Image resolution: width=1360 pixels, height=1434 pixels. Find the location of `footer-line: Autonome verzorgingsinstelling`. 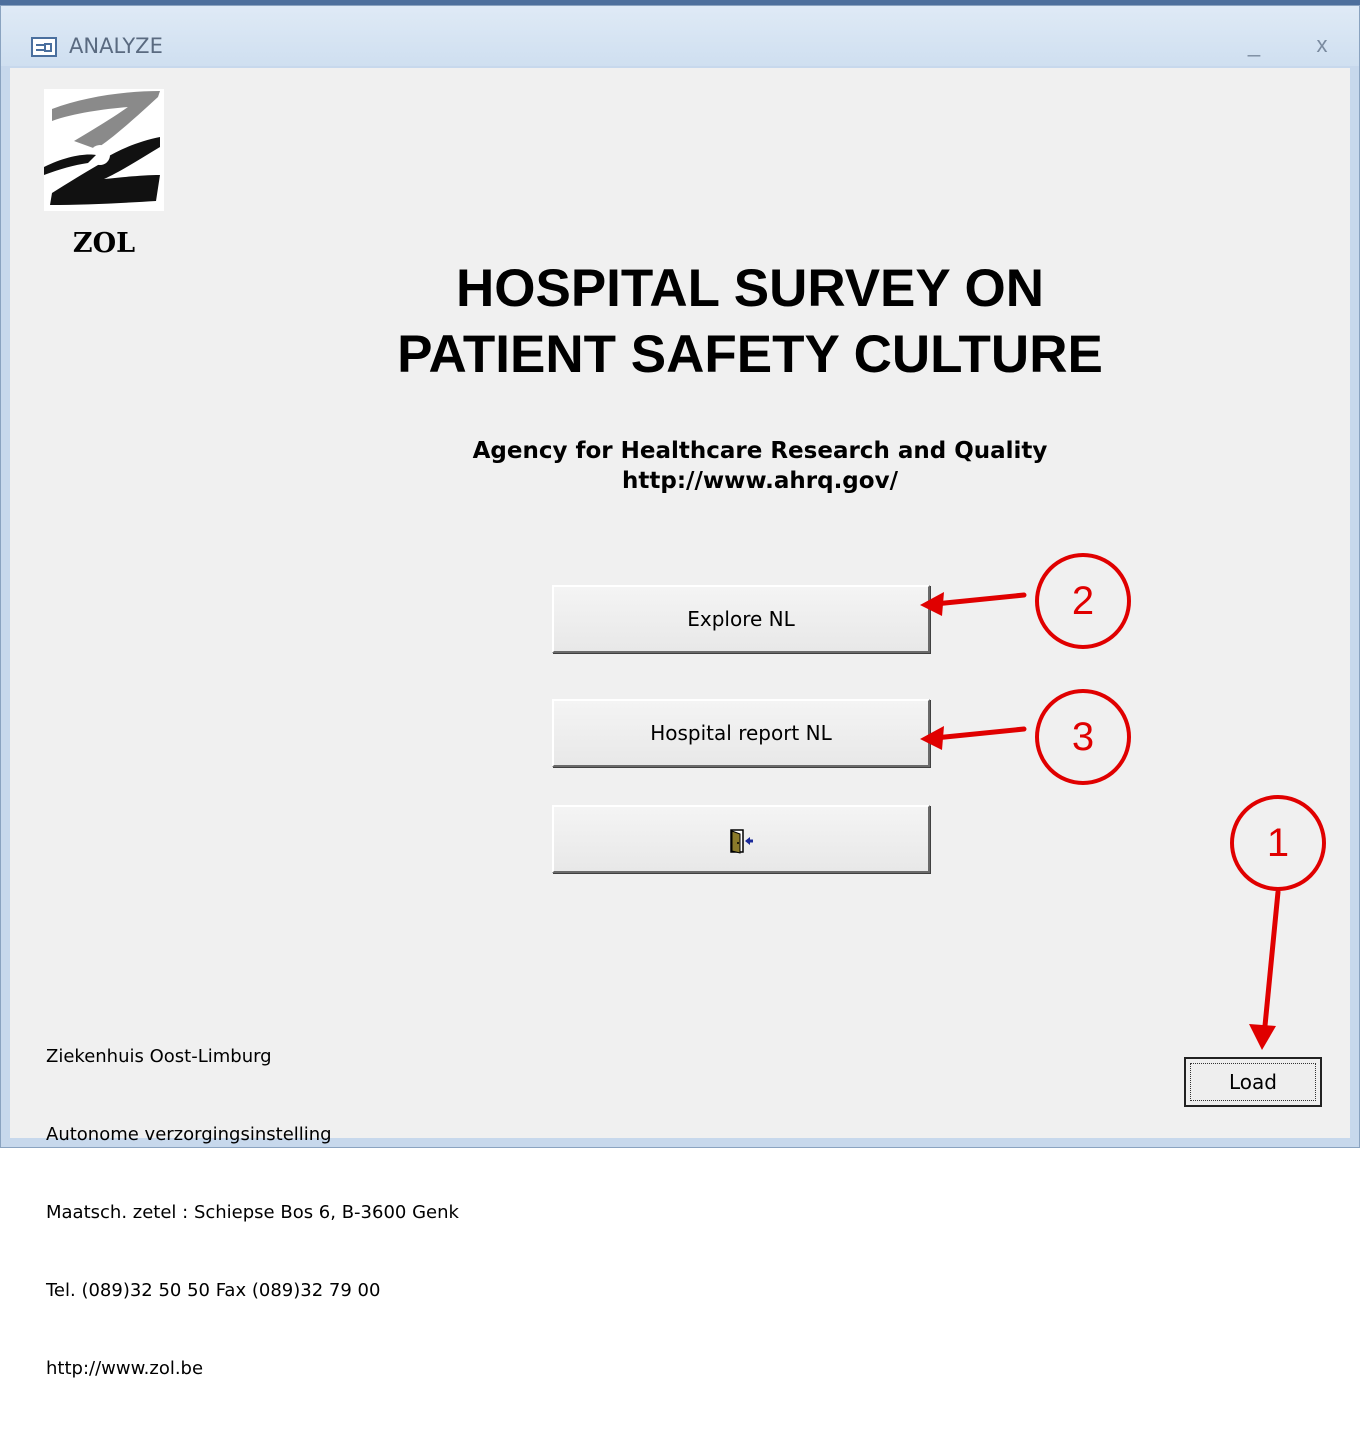

footer-line: Autonome verzorgingsinstelling is located at coordinates (189, 1134).